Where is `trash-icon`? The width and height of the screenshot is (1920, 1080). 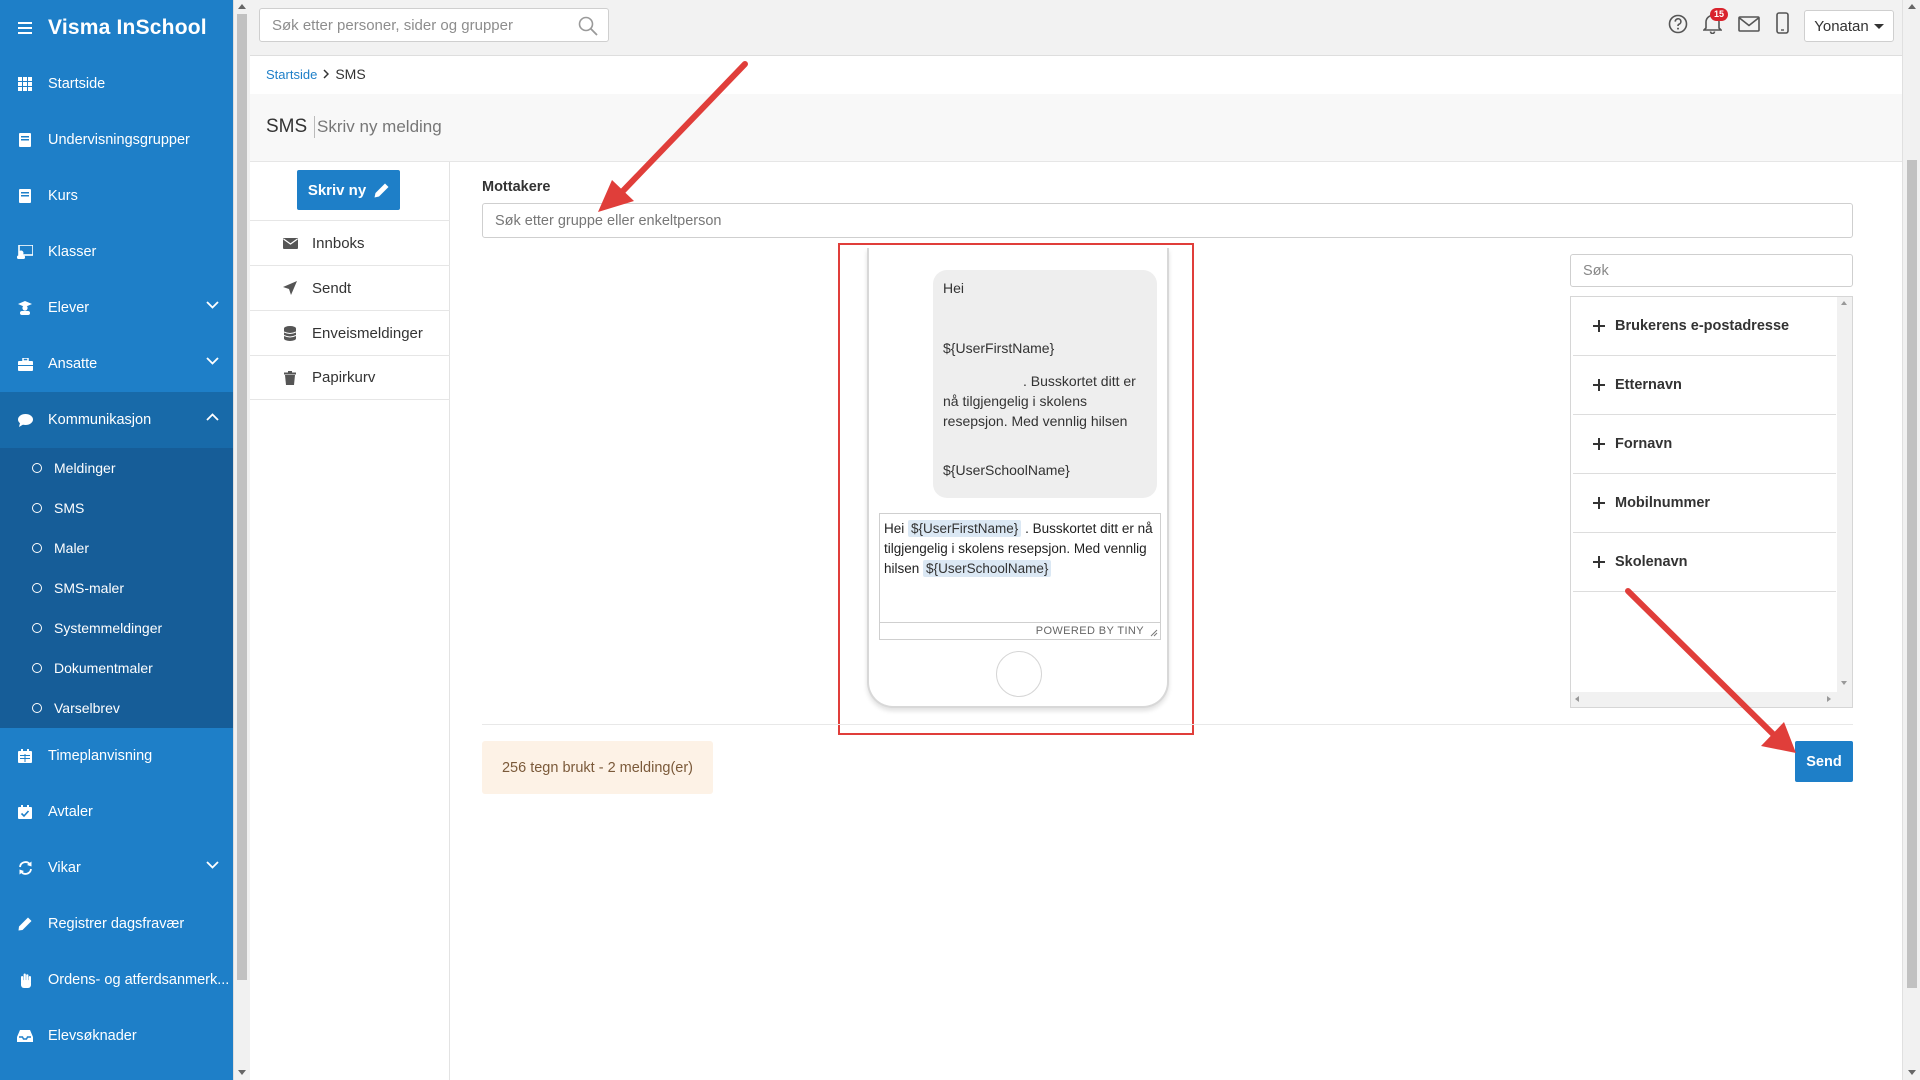
trash-icon is located at coordinates (290, 377).